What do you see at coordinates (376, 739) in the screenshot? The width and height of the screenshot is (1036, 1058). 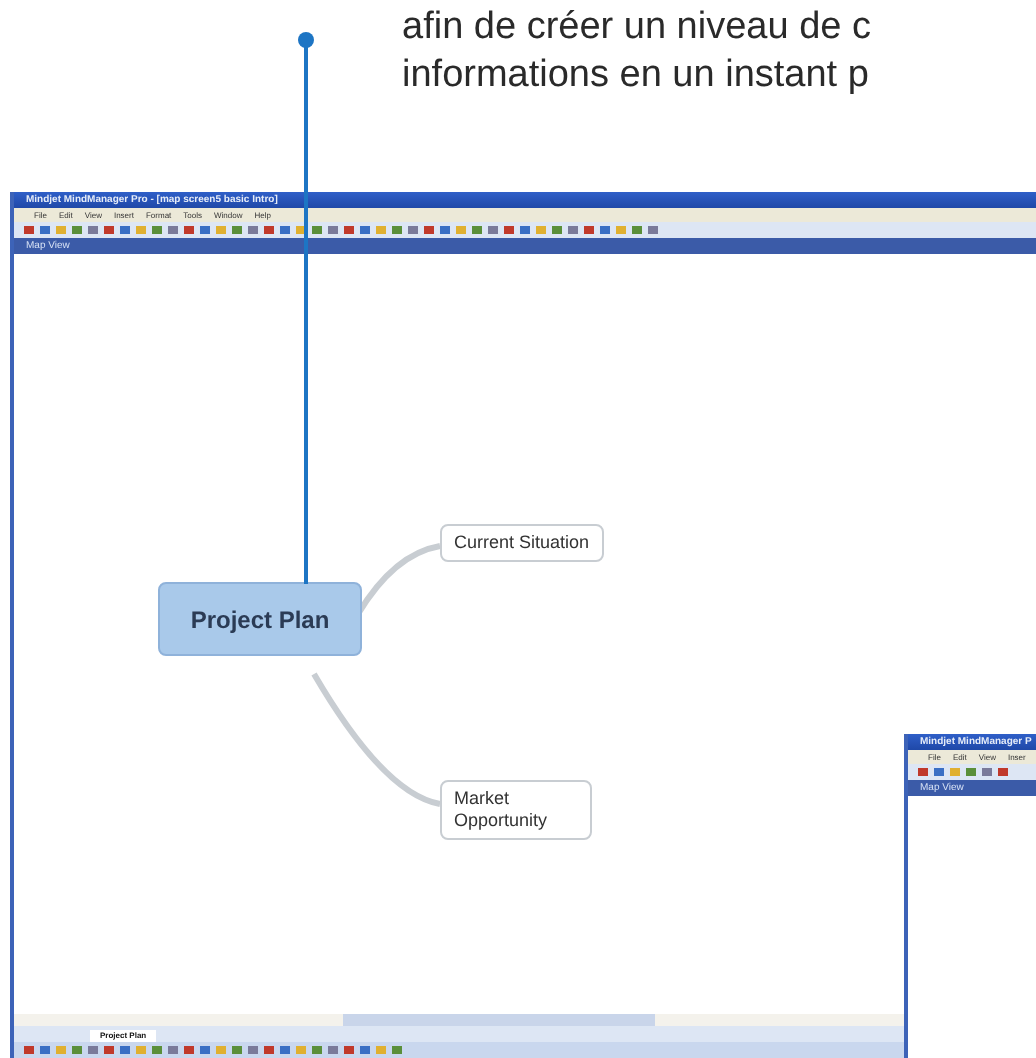 I see `connector-line` at bounding box center [376, 739].